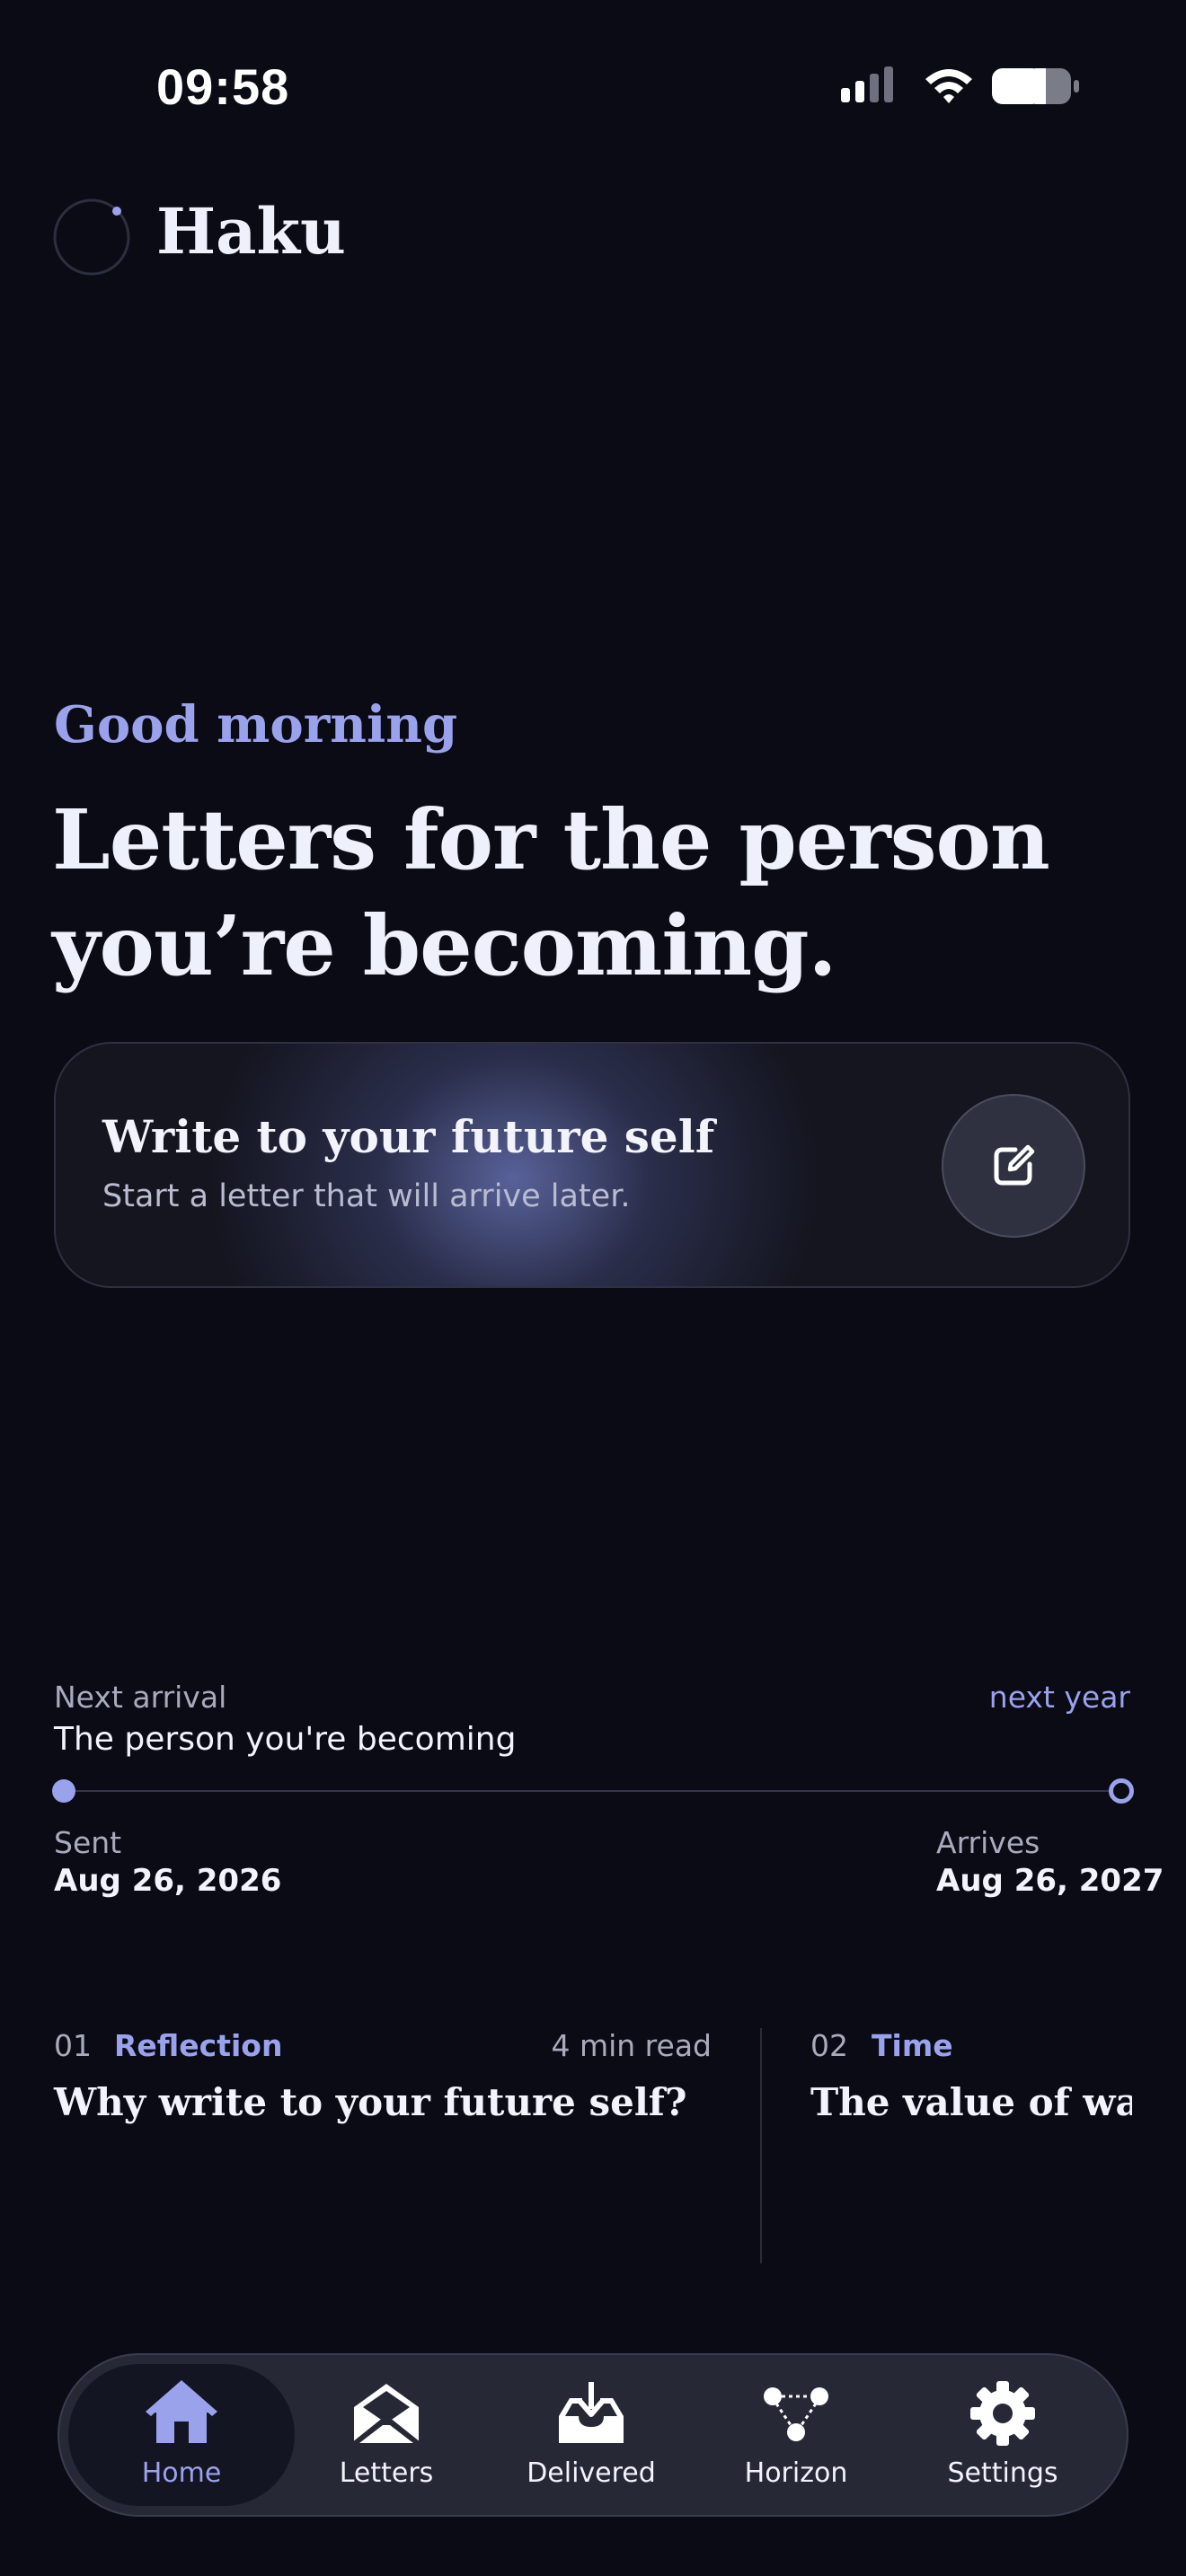  I want to click on inbox-download-icon, so click(591, 2412).